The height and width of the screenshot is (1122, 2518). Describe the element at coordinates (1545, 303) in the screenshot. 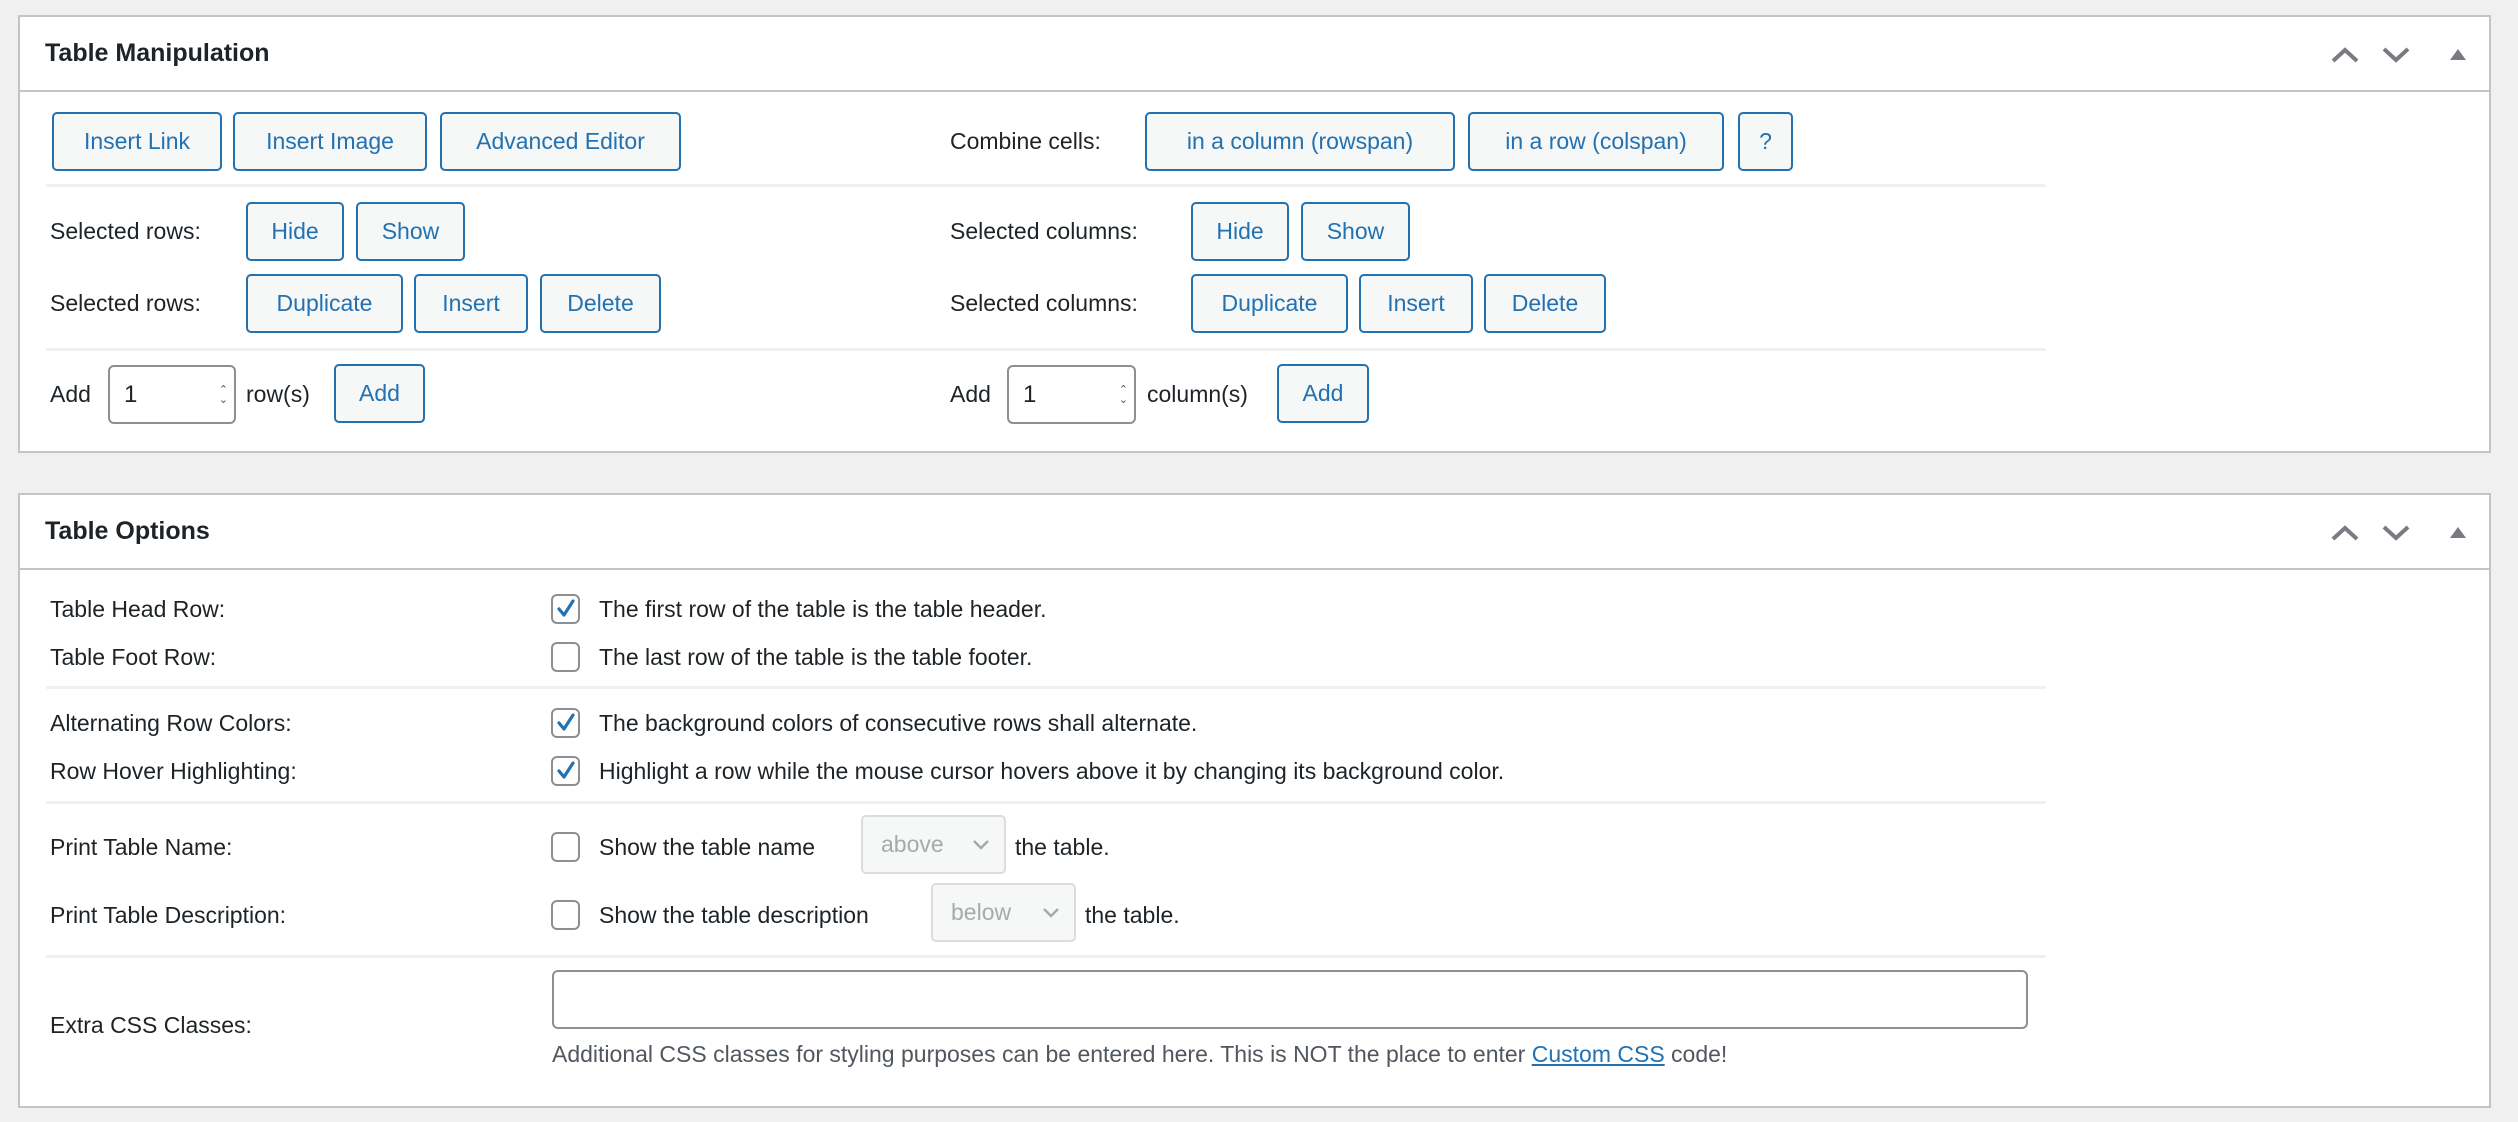

I see `delete-columns-button: Delete` at that location.